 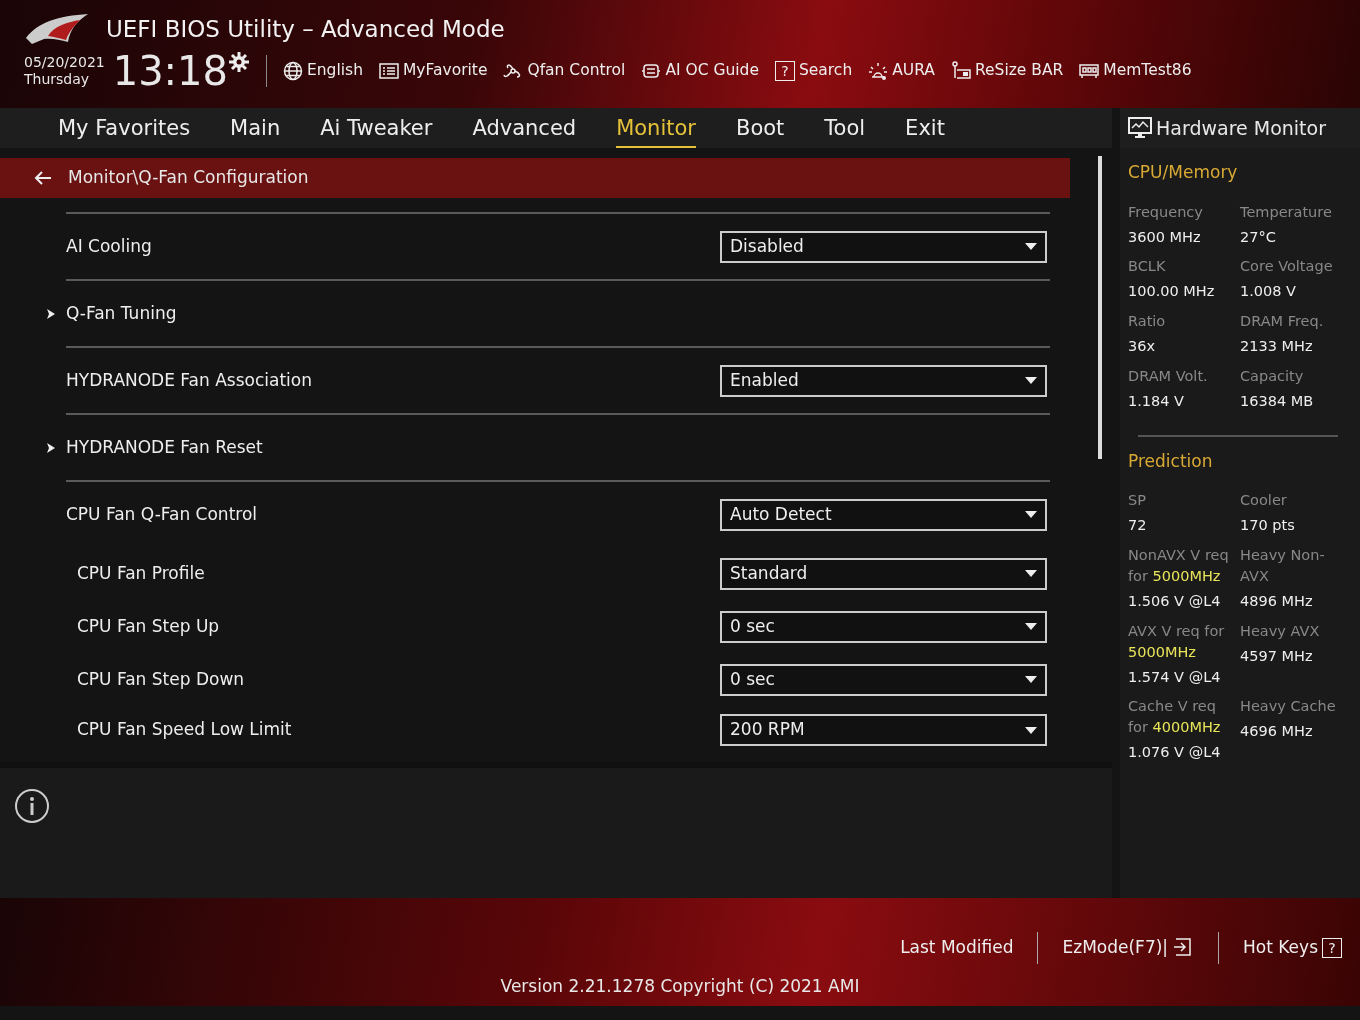 I want to click on settings-icon, so click(x=239, y=61).